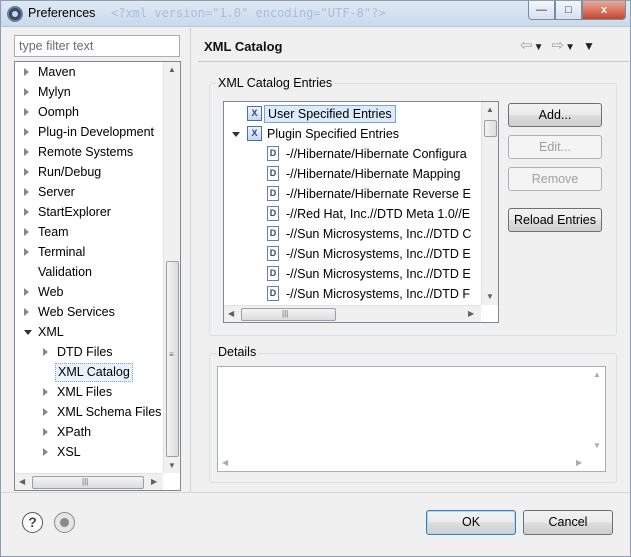  I want to click on catalog-entry-row: D -//Hibernate/Hibernate Mapping, so click(352, 174).